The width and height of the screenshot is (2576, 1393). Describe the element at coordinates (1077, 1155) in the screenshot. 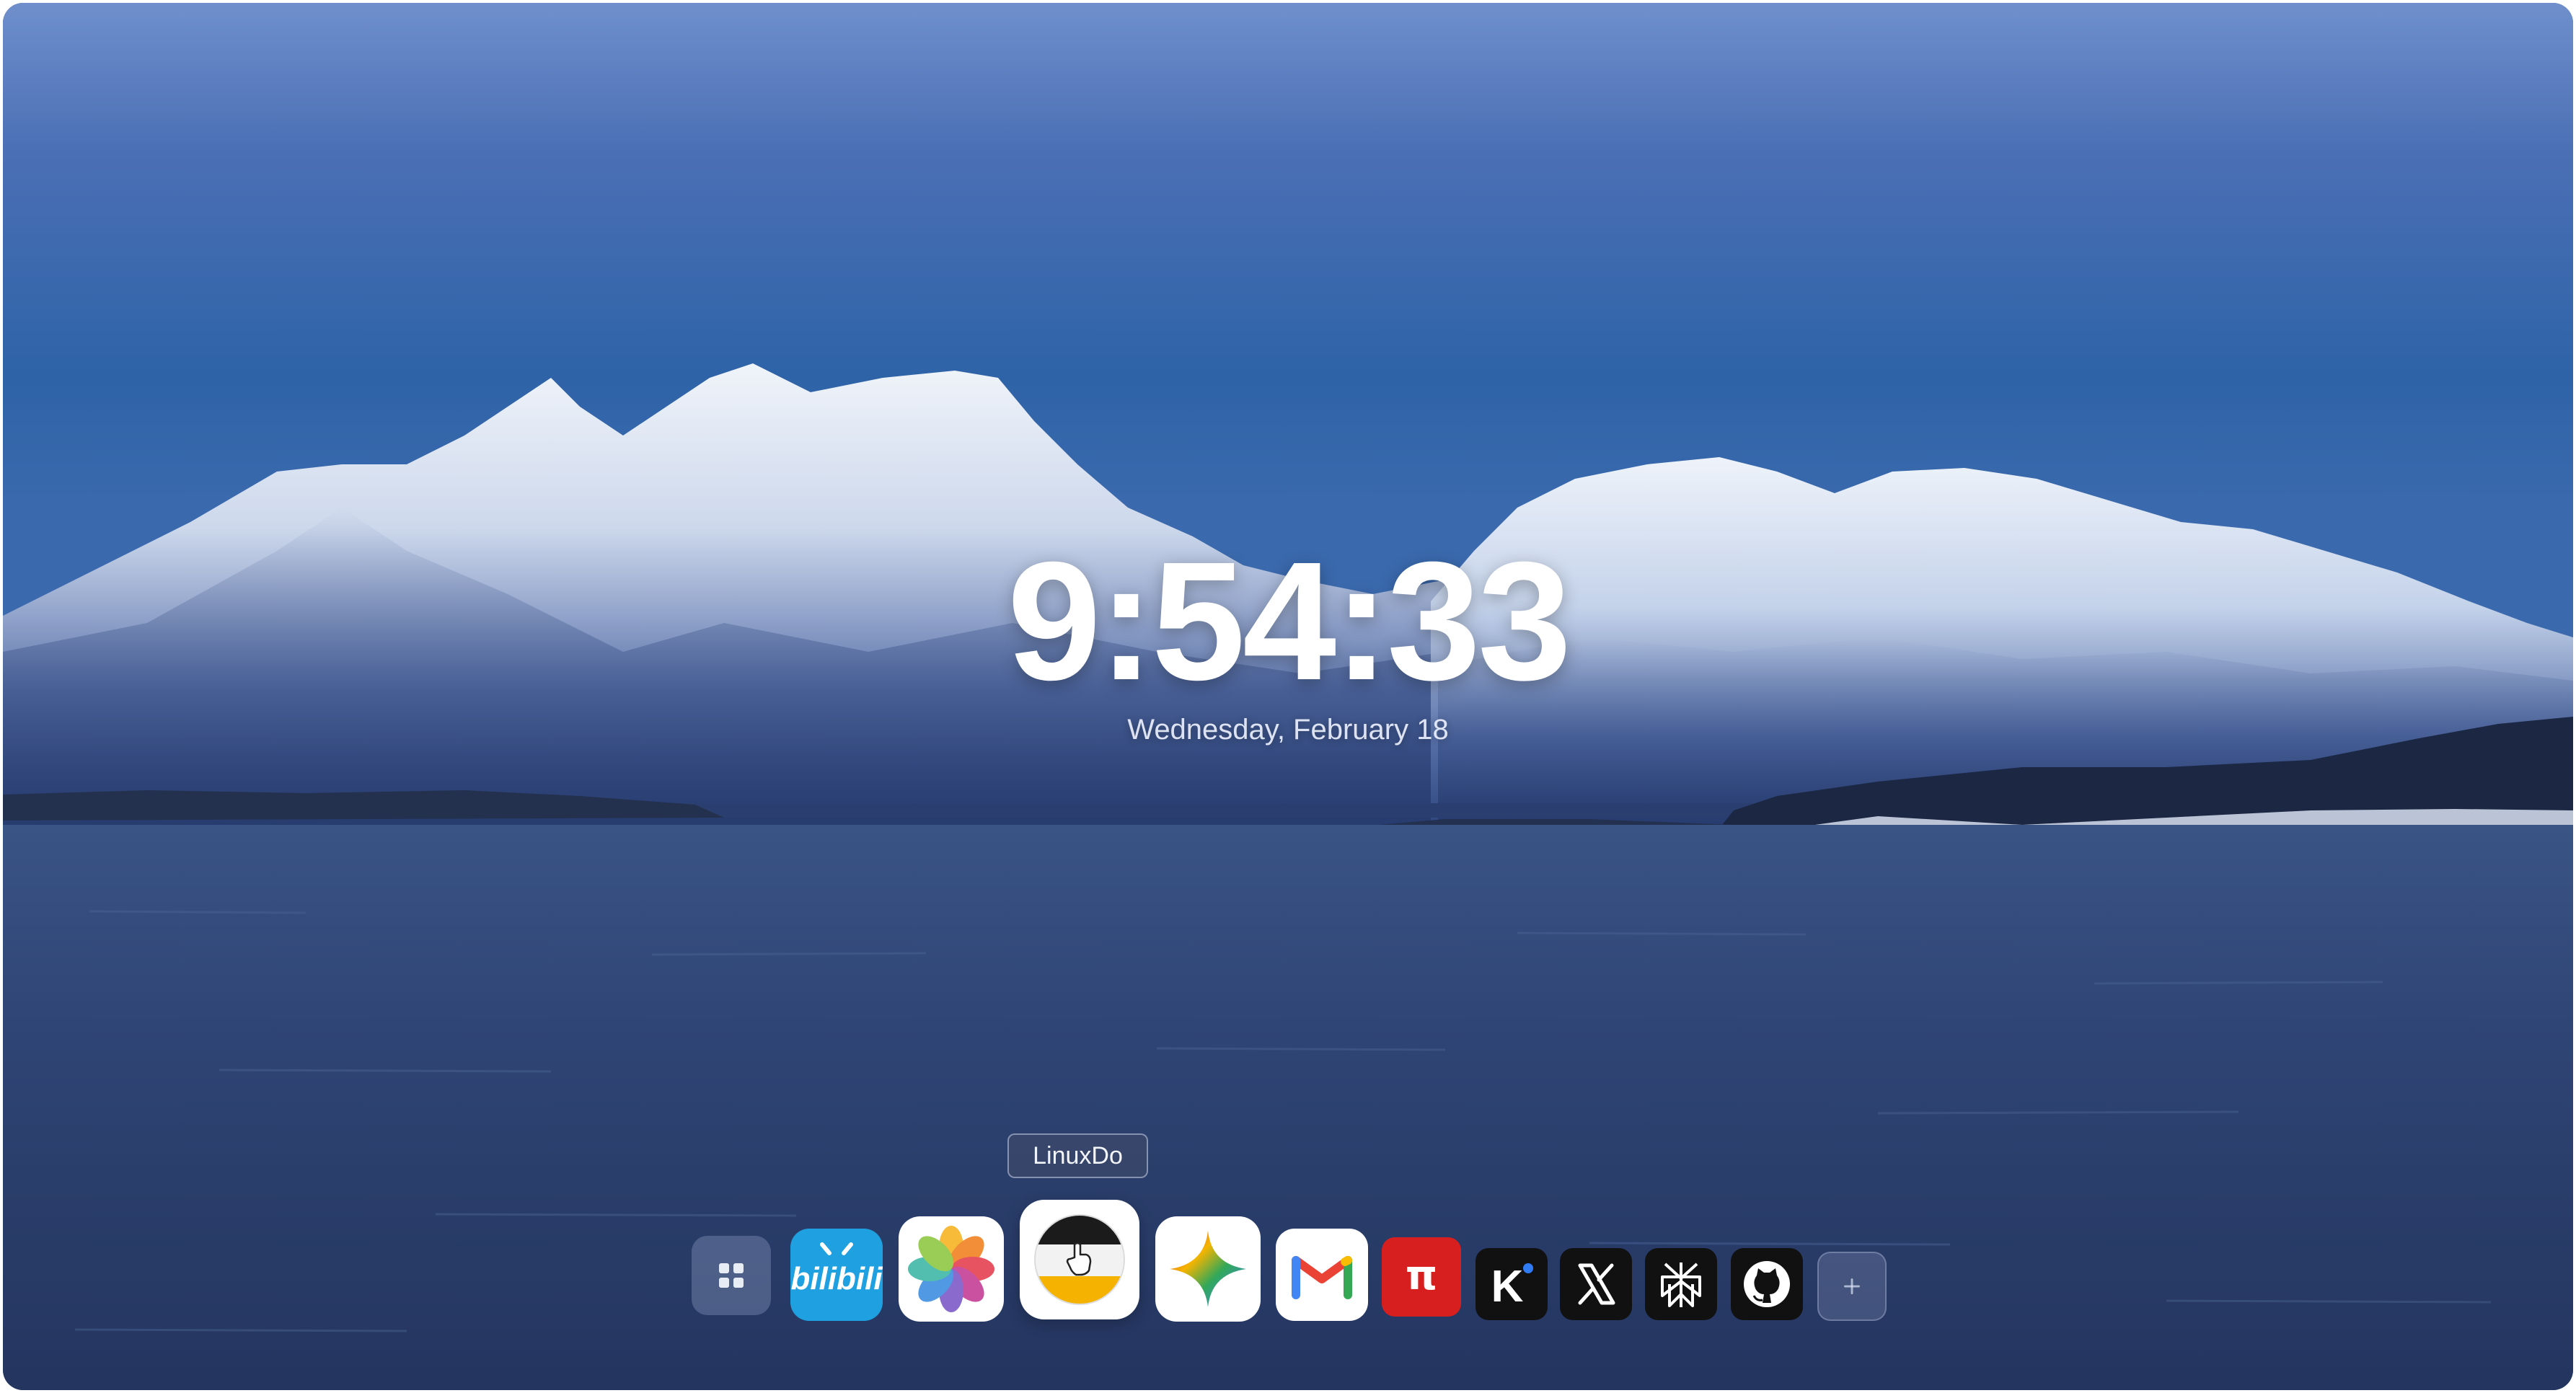

I see `dock-tooltip: LinuxDo` at that location.